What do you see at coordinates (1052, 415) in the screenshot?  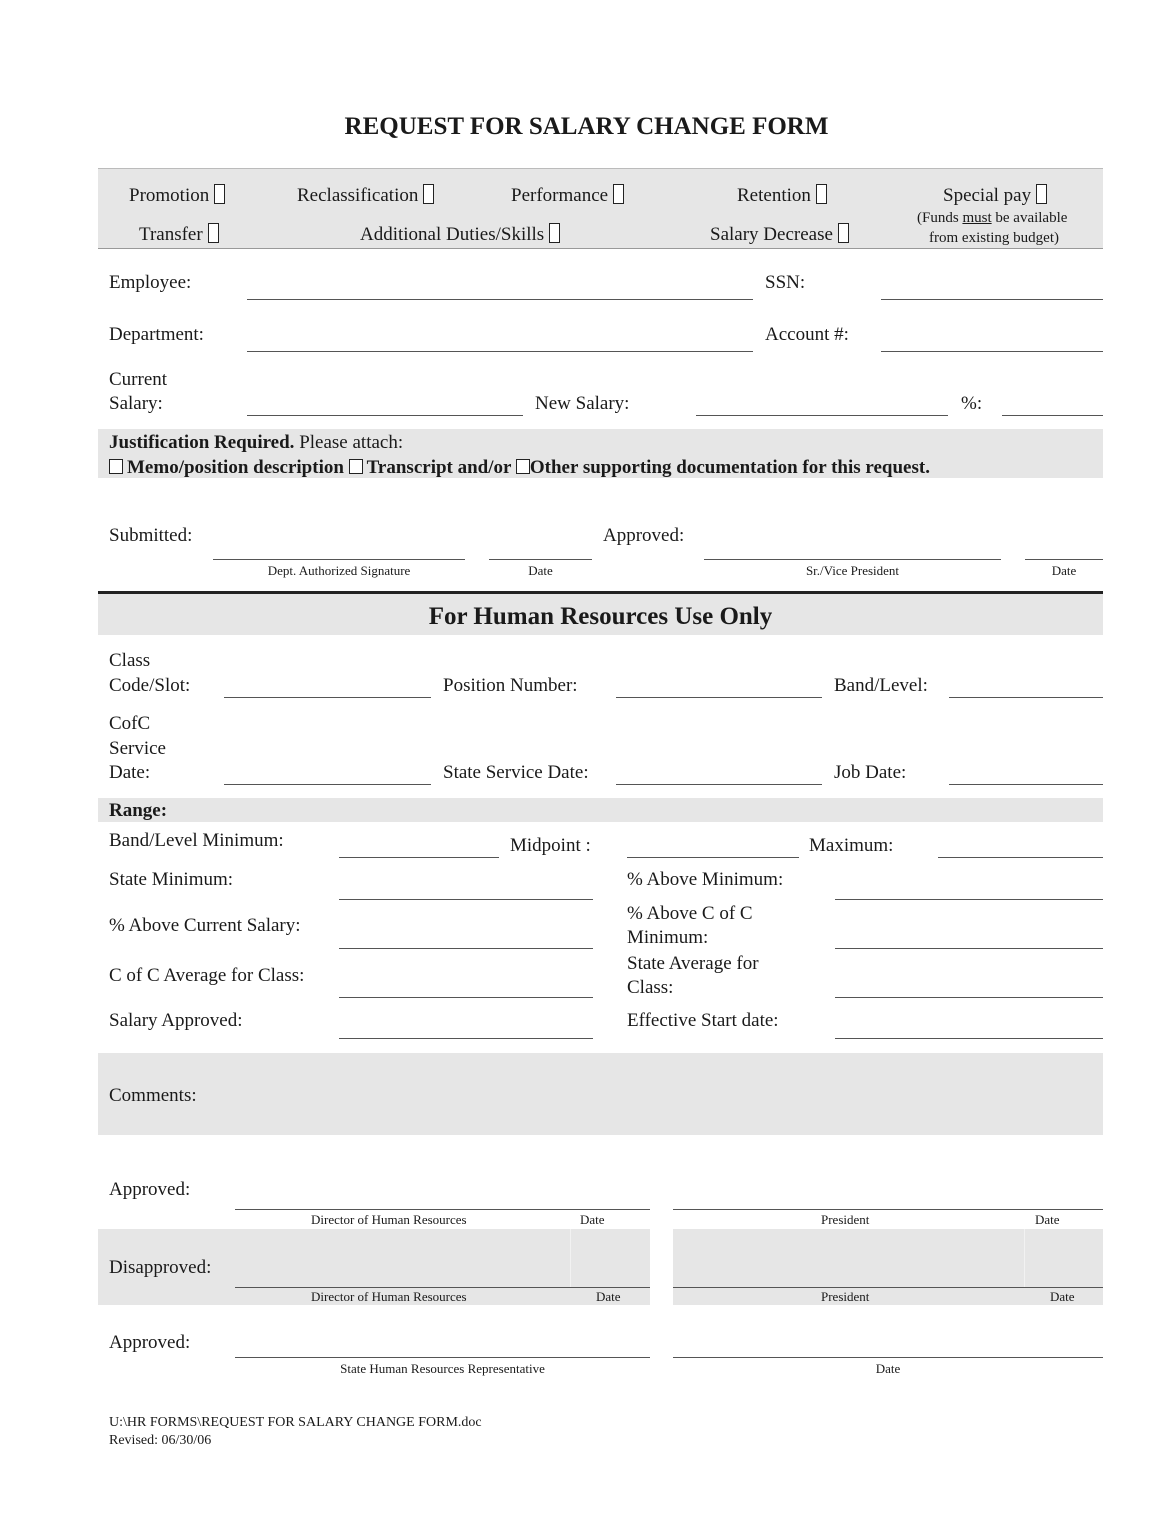 I see `percent-field` at bounding box center [1052, 415].